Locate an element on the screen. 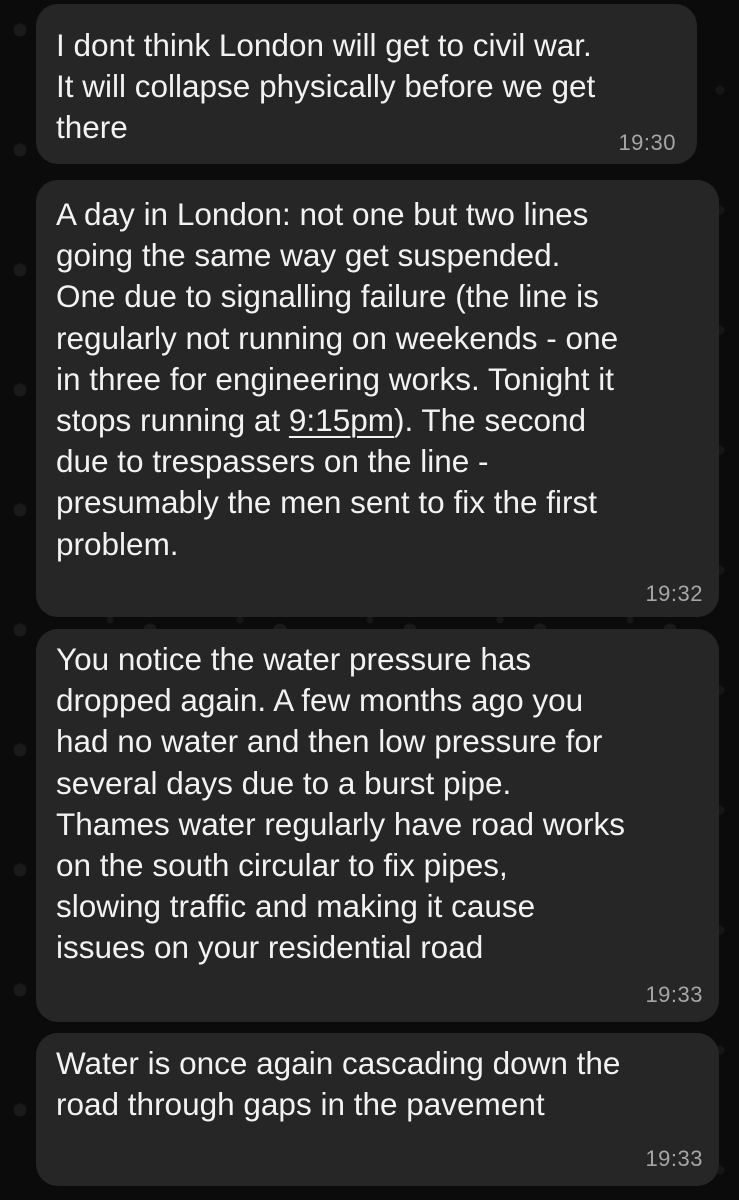  time-link: 9:15pm is located at coordinates (341, 420).